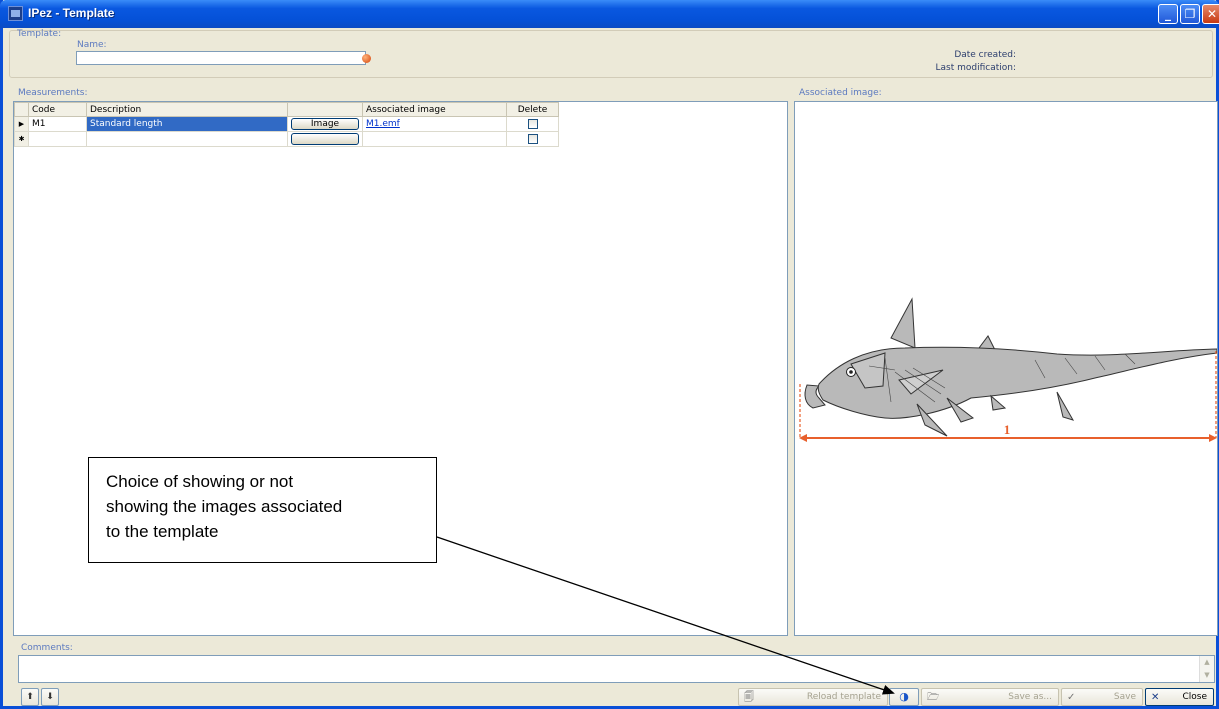  I want to click on callout-line-2: showing the images associated, so click(224, 506).